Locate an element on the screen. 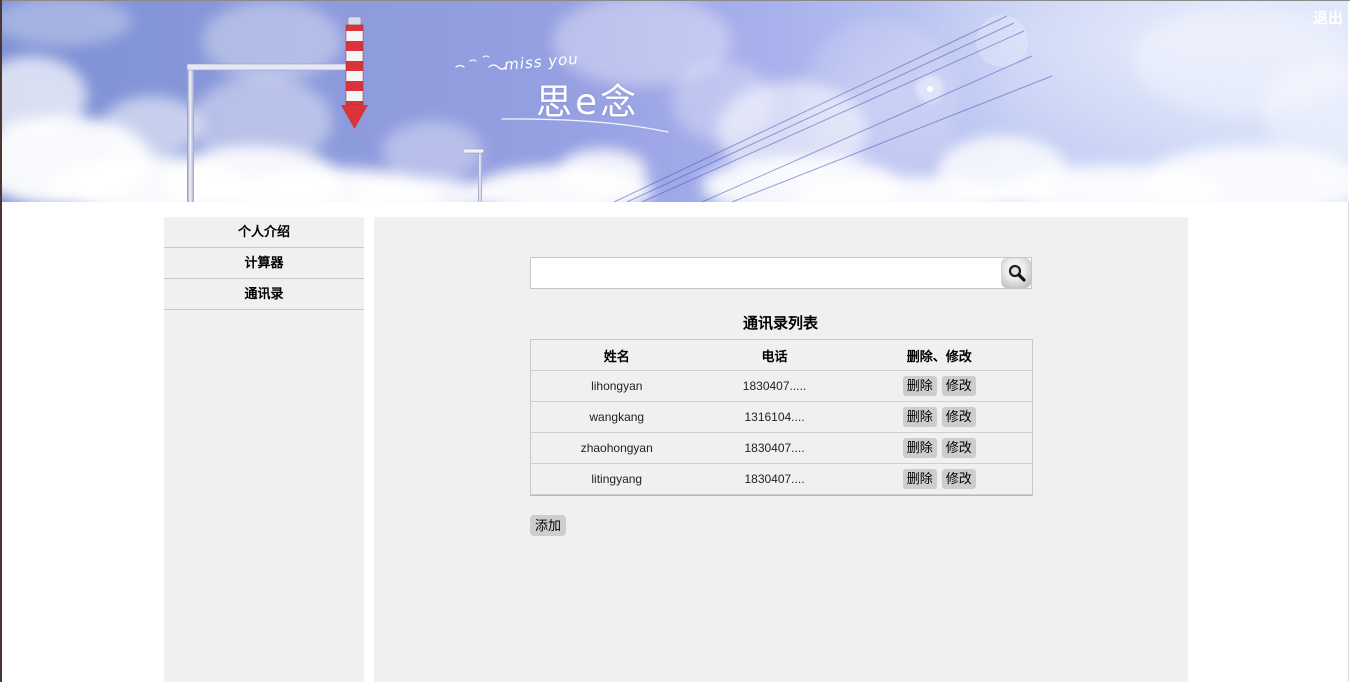 This screenshot has height=682, width=1350. search-icon is located at coordinates (1017, 273).